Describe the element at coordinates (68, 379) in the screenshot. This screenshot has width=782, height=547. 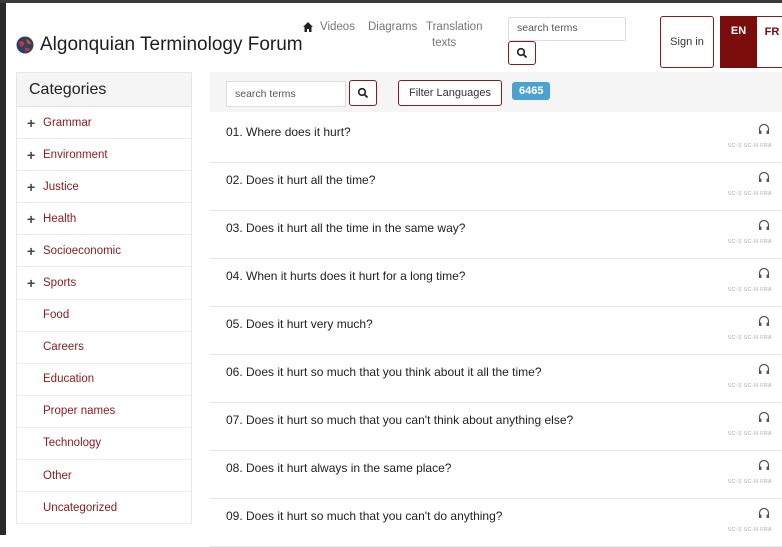
I see `sidebar-category-label: Education` at that location.